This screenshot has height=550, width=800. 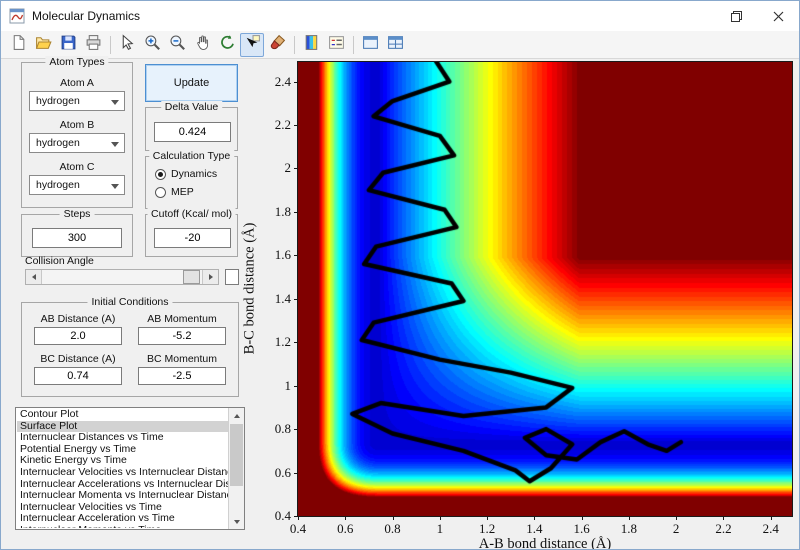 What do you see at coordinates (778, 16) in the screenshot?
I see `close-button` at bounding box center [778, 16].